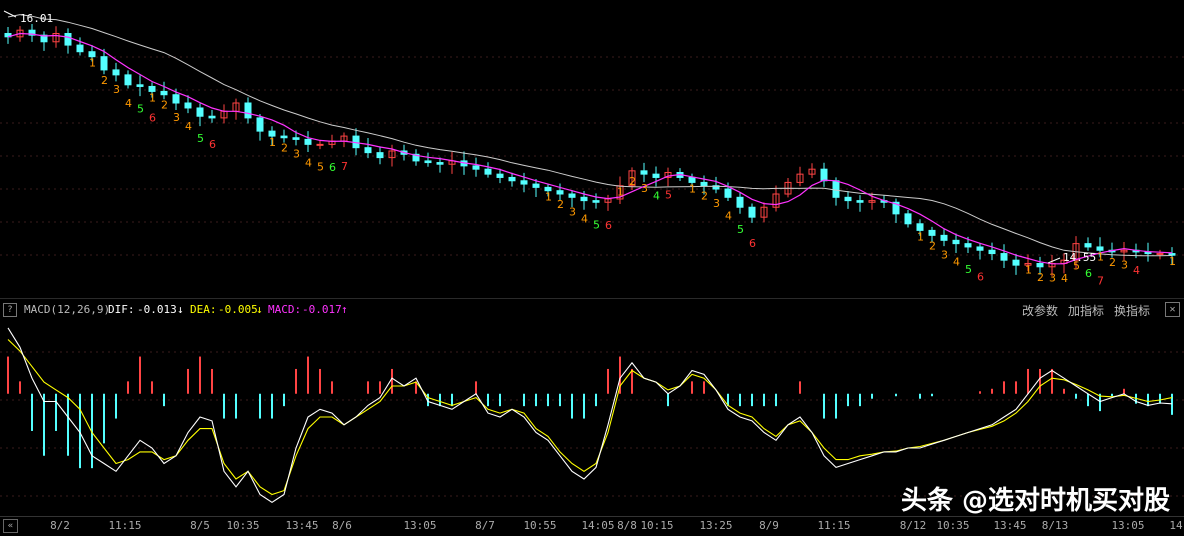  What do you see at coordinates (10, 526) in the screenshot?
I see `scroll-left-button: «` at bounding box center [10, 526].